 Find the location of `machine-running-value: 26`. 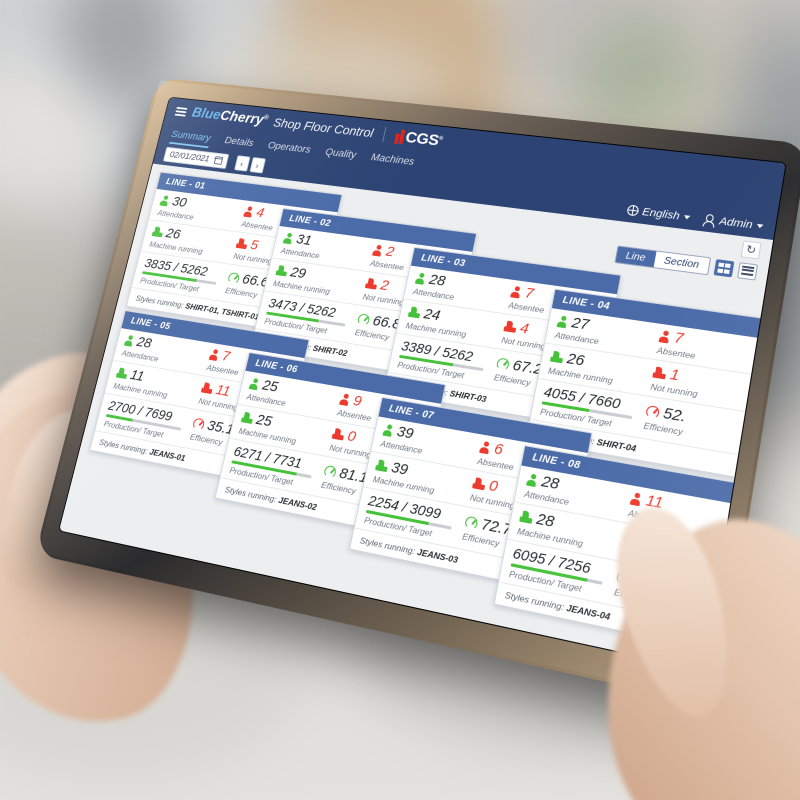

machine-running-value: 26 is located at coordinates (575, 360).